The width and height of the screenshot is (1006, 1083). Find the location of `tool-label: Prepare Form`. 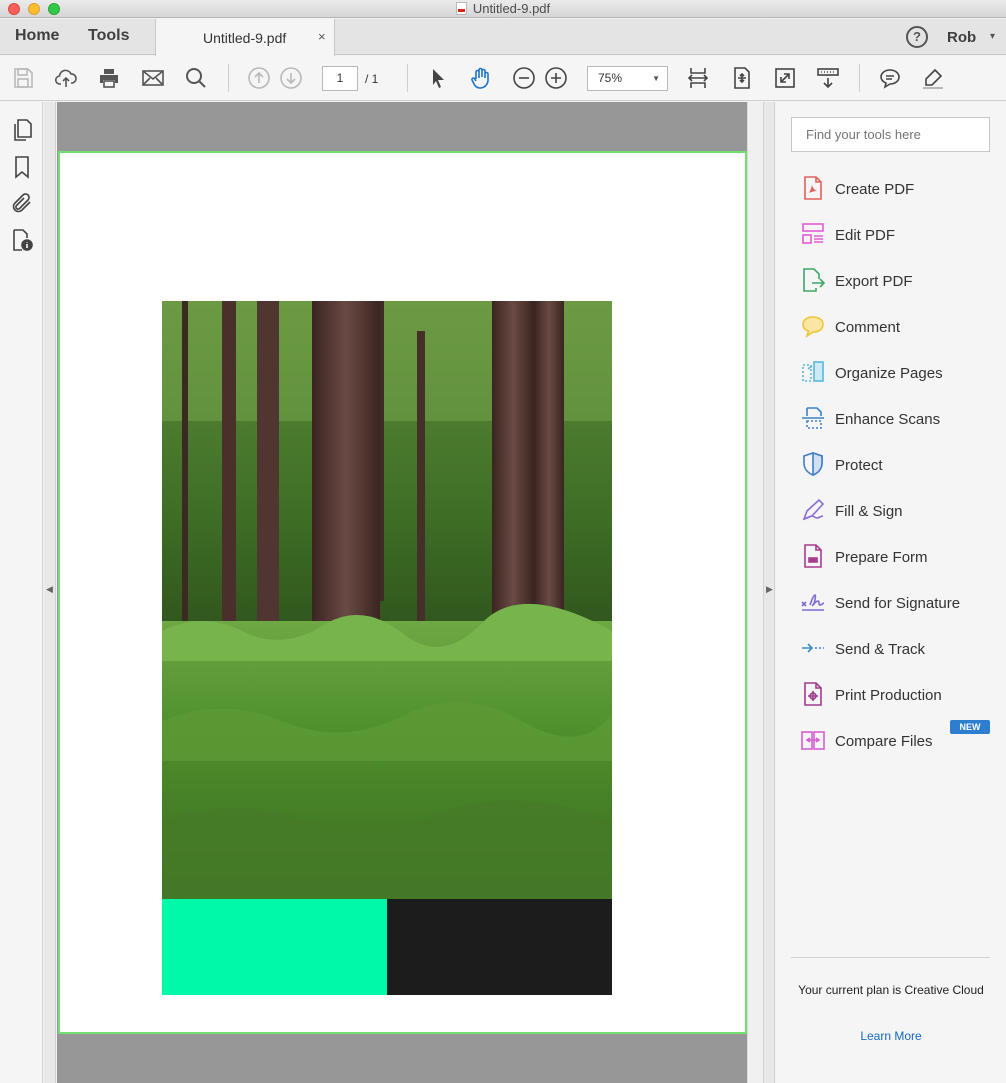

tool-label: Prepare Form is located at coordinates (881, 557).